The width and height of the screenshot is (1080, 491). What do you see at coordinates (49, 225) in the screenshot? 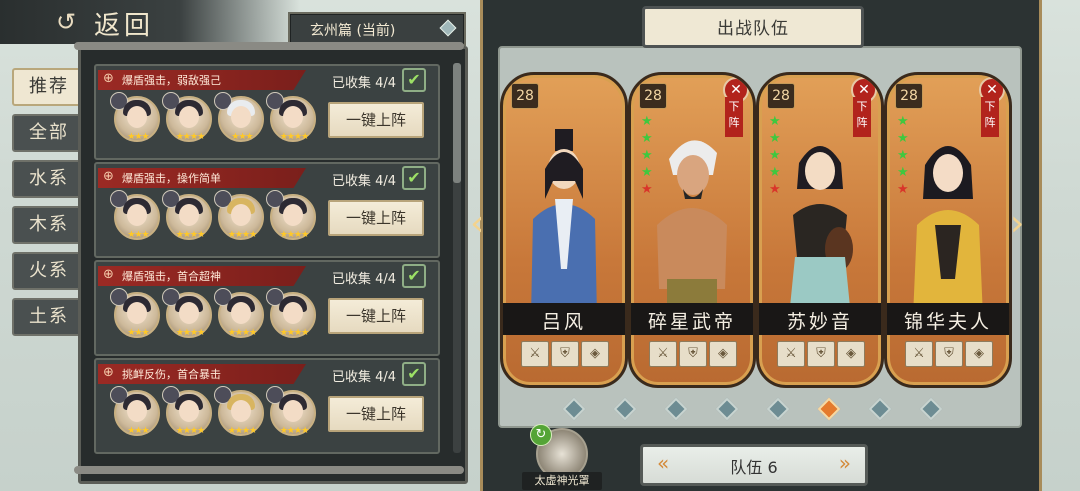
I see `tab-wood: 木系` at bounding box center [49, 225].